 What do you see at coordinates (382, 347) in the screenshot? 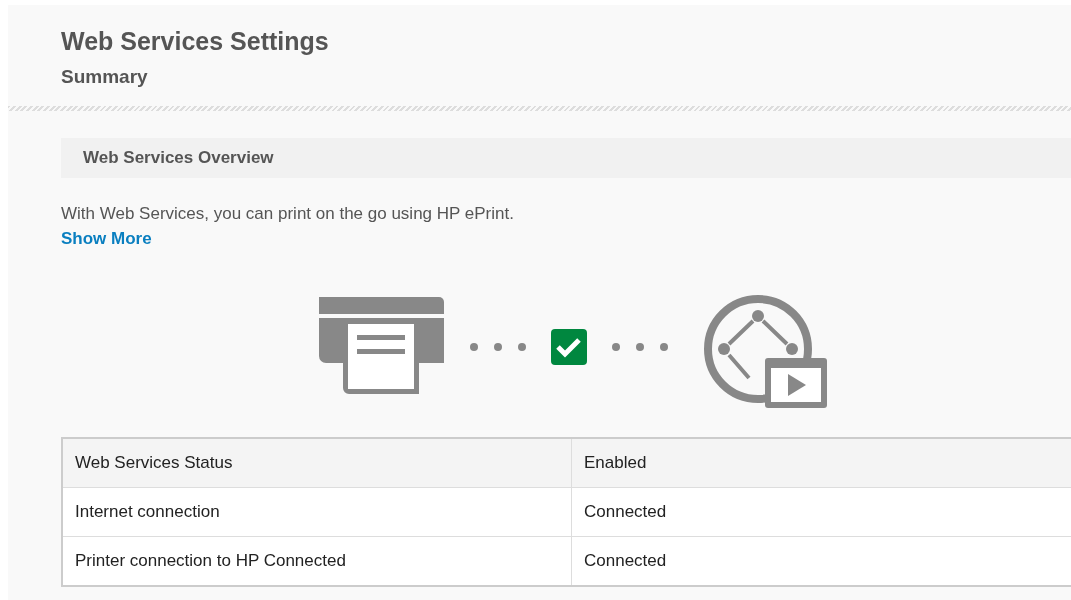
I see `printer-icon` at bounding box center [382, 347].